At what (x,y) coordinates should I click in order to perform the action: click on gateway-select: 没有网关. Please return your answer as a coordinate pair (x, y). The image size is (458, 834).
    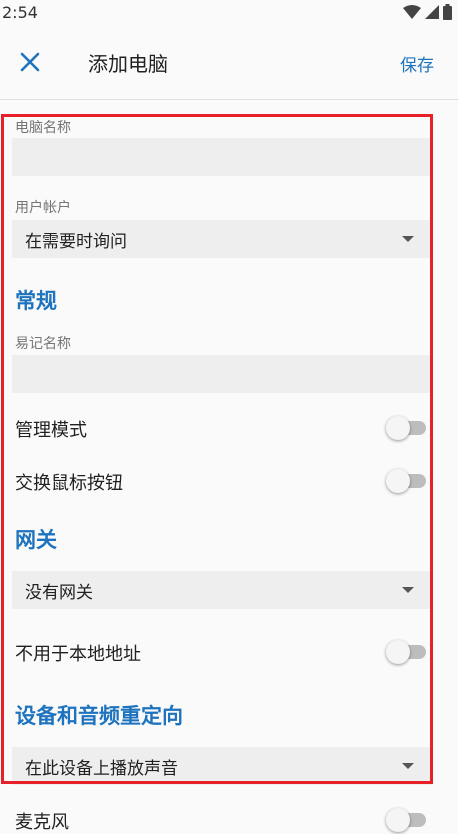
    Looking at the image, I should click on (222, 590).